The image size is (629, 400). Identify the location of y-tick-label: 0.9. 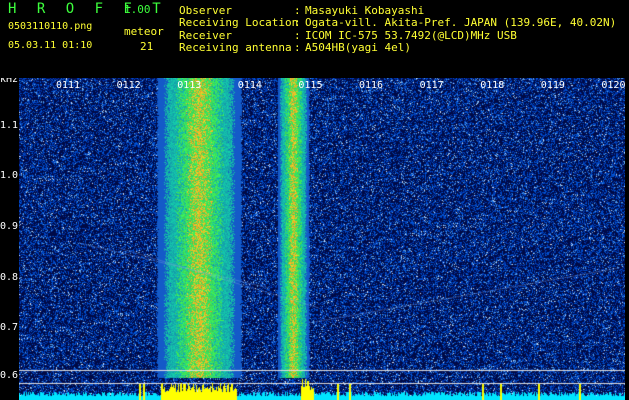
(9, 226).